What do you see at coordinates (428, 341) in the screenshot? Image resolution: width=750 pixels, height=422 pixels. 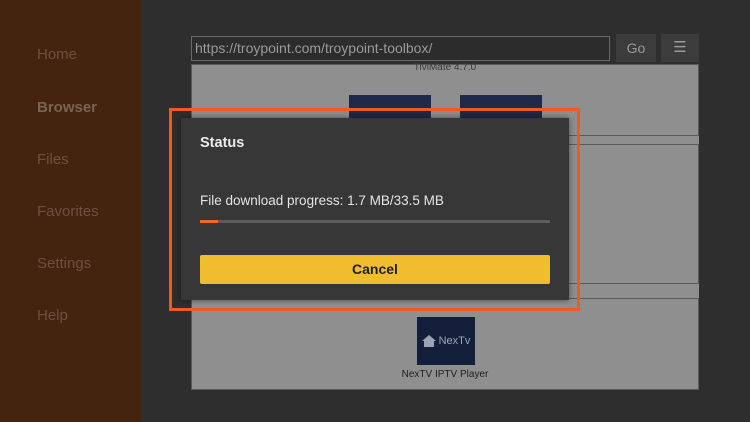 I see `home-icon` at bounding box center [428, 341].